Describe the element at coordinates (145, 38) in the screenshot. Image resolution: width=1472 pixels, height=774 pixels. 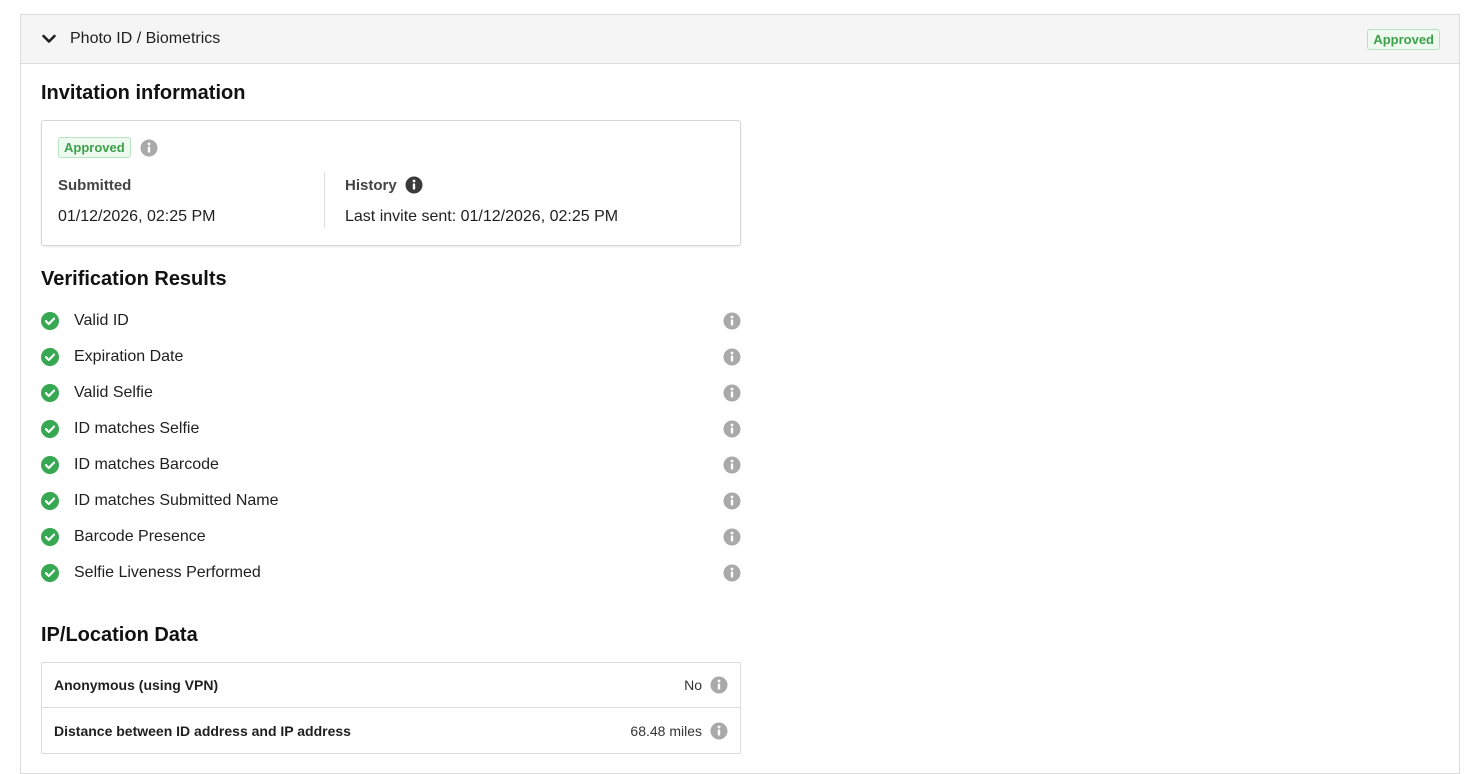
I see `panel-title: Photo ID / Biometrics` at that location.